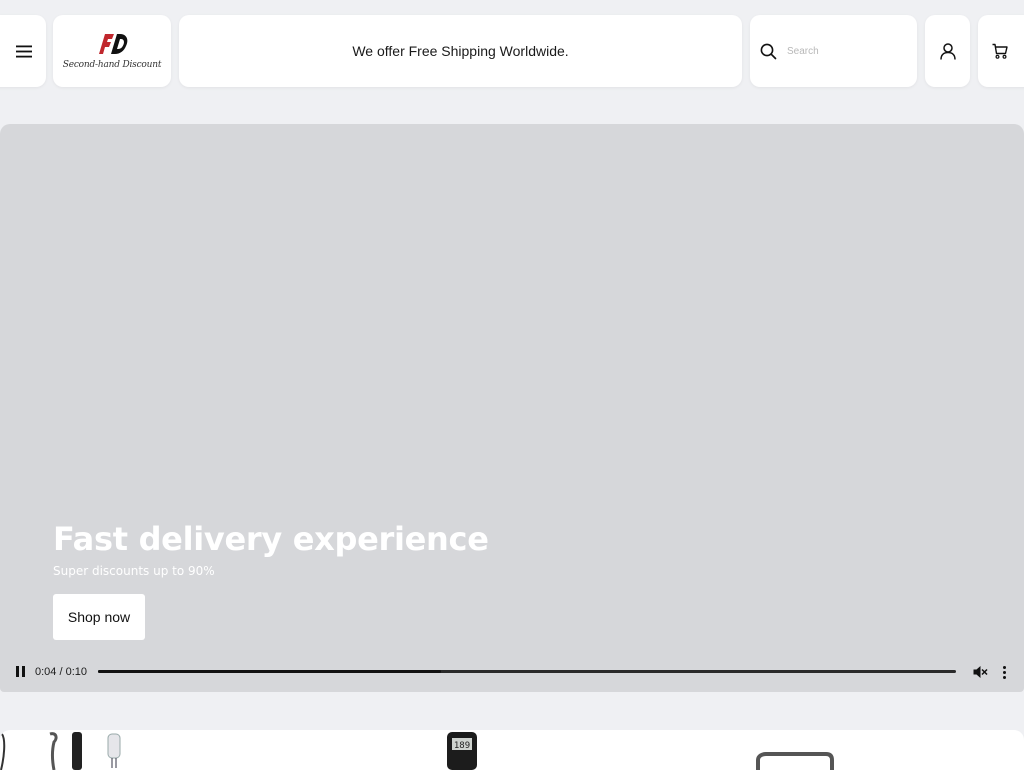  I want to click on hero-title: Fast delivery experience, so click(271, 539).